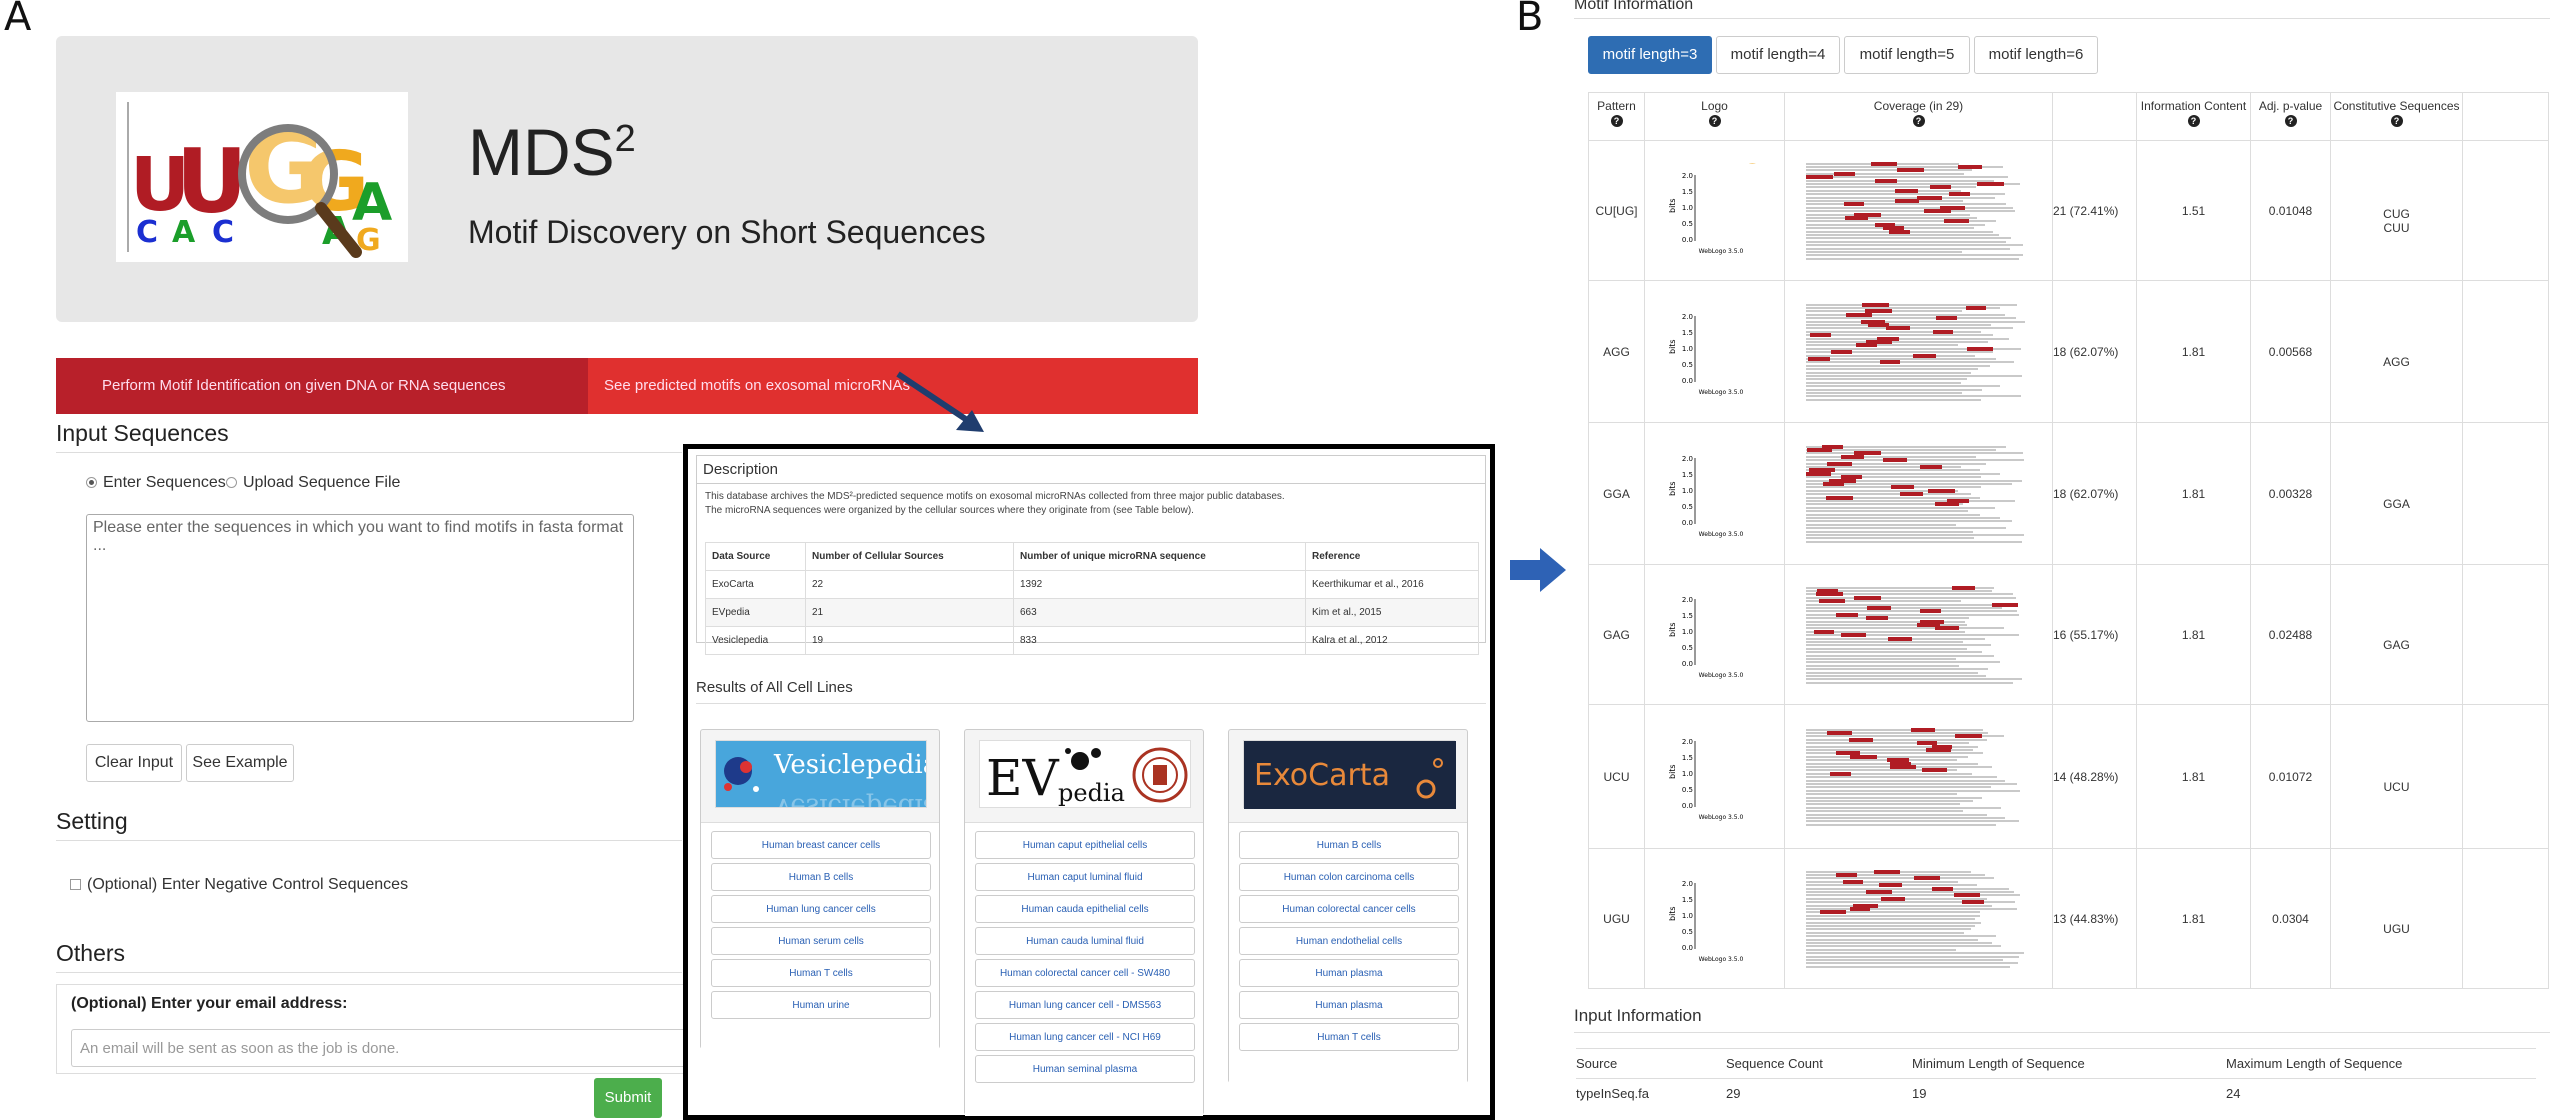  I want to click on pattern-cell: CU[UG], so click(1616, 210).